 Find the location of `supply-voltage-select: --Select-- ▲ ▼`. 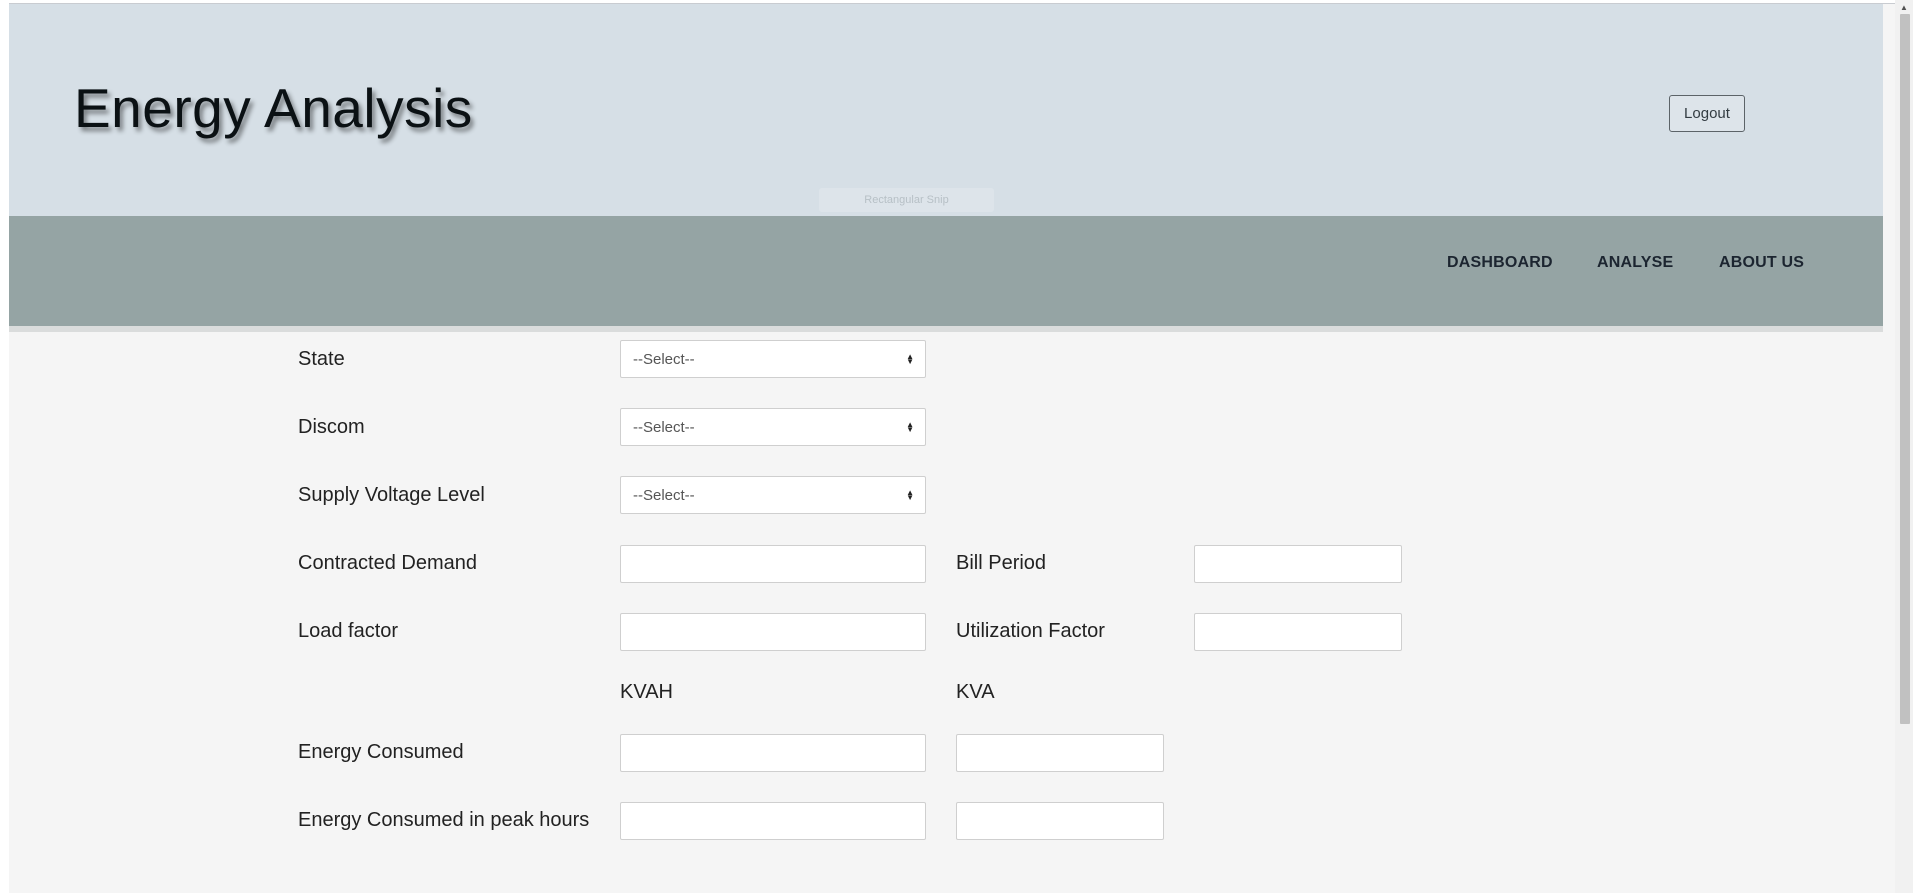

supply-voltage-select: --Select-- ▲ ▼ is located at coordinates (773, 495).